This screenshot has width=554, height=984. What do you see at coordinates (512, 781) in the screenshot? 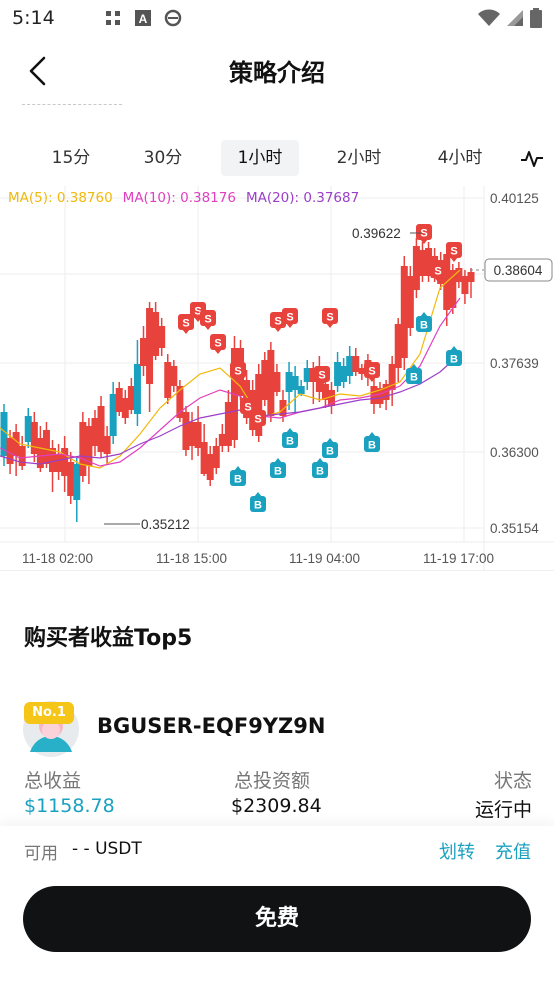
I see `status-label: 状态` at bounding box center [512, 781].